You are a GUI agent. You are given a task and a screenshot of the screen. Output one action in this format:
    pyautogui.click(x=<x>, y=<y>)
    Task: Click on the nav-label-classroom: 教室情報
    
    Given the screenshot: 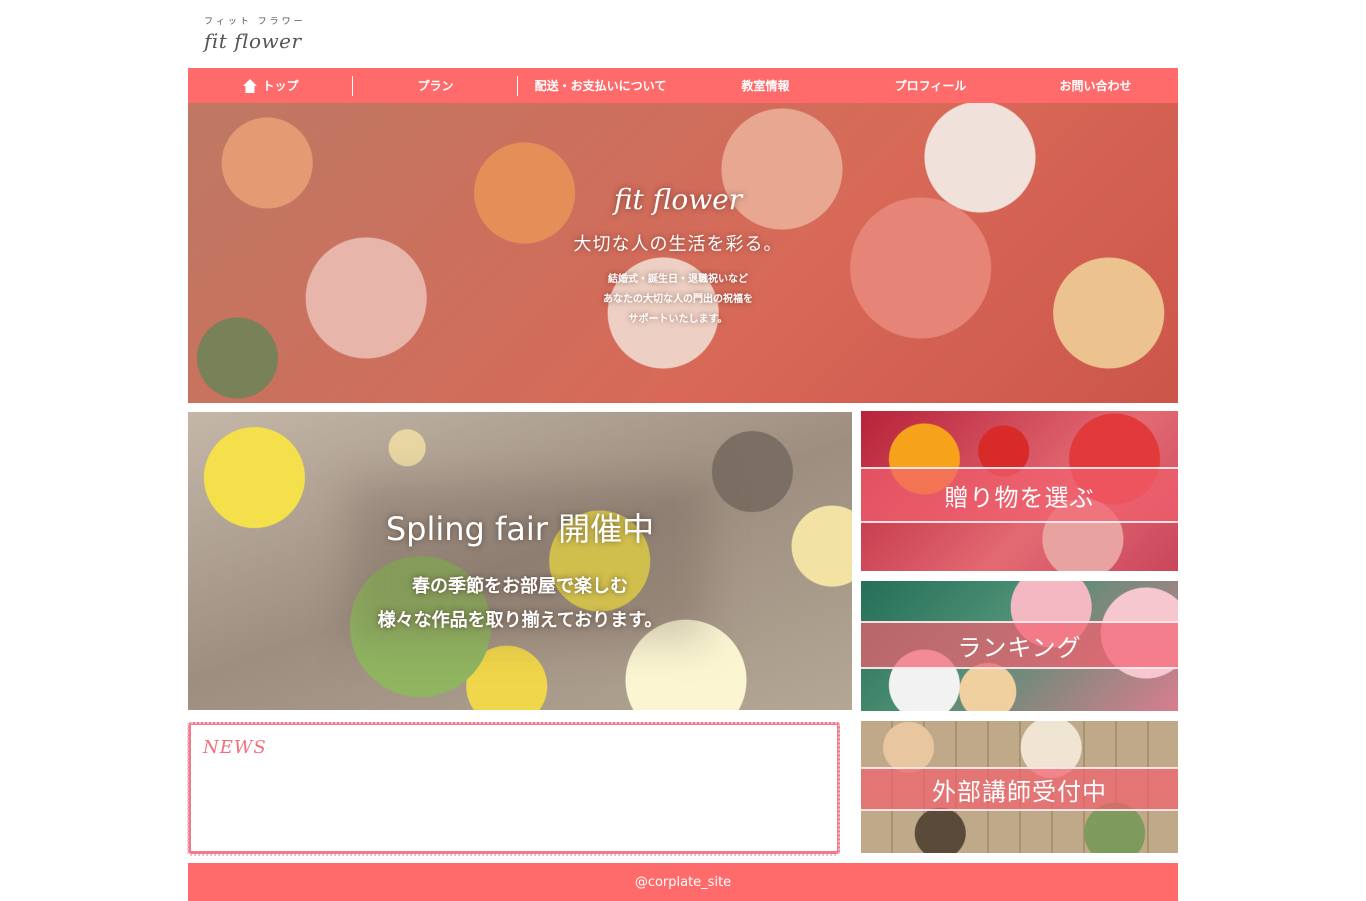 What is the action you would take?
    pyautogui.click(x=765, y=86)
    